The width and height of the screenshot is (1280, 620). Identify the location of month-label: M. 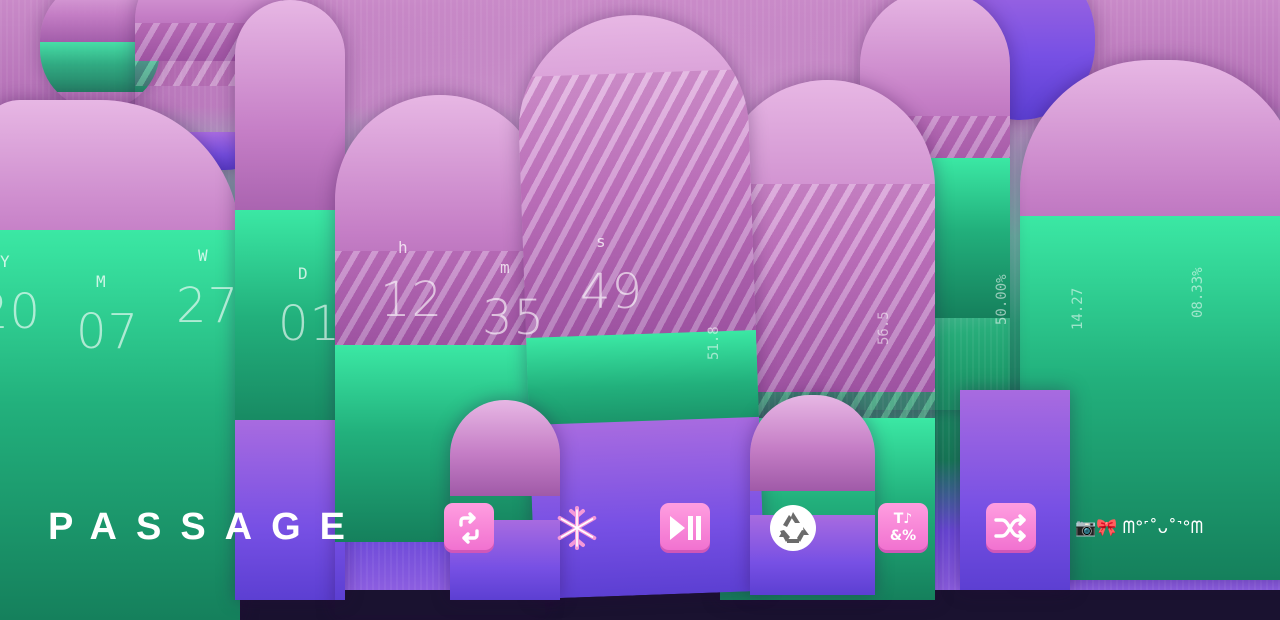
(101, 281).